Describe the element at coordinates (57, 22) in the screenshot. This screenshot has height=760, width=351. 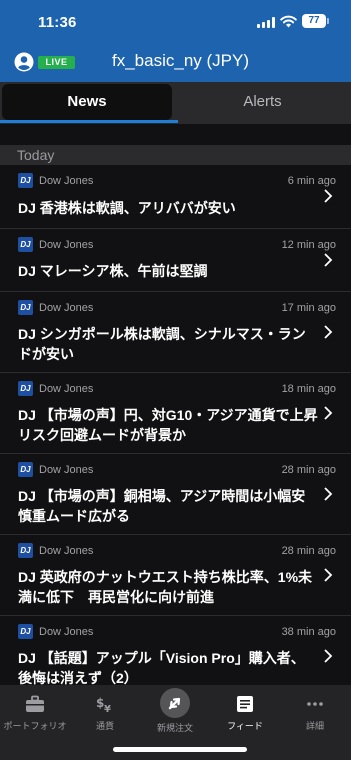
I see `status-time: 11:36` at that location.